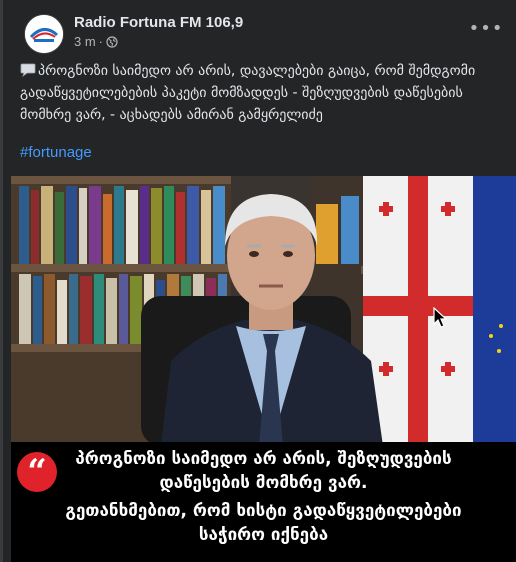 This screenshot has height=562, width=516. I want to click on post-header: Radio Fortuna FM 106,9 3 m · •••, so click(261, 34).